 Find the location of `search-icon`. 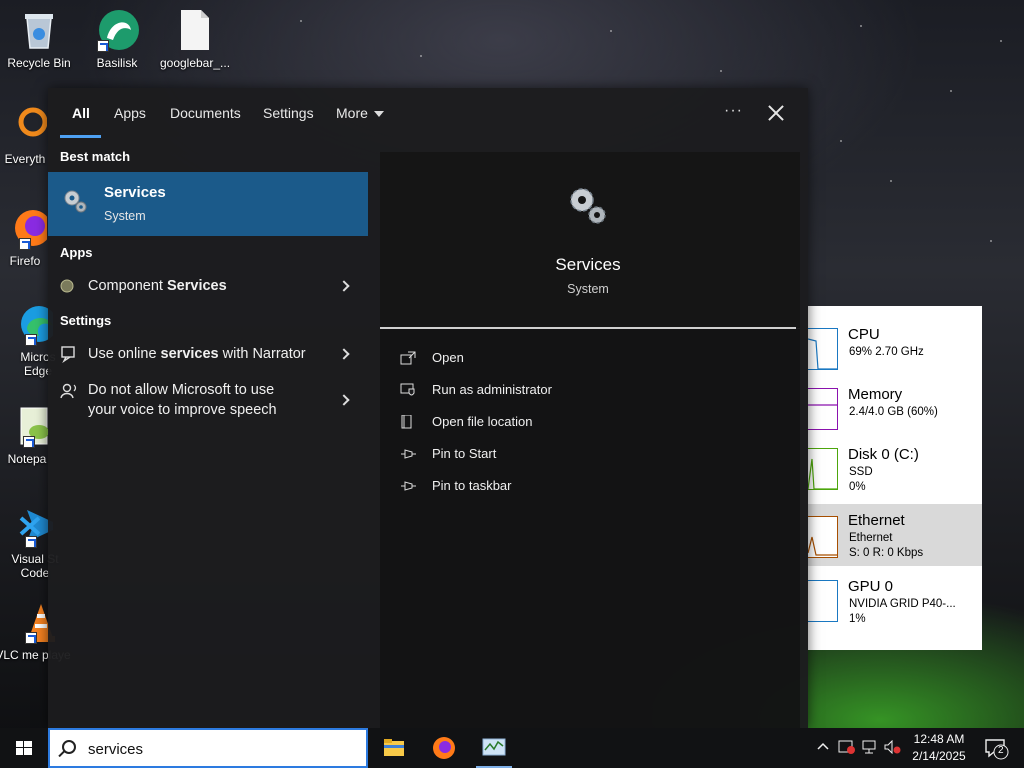

search-icon is located at coordinates (69, 747).